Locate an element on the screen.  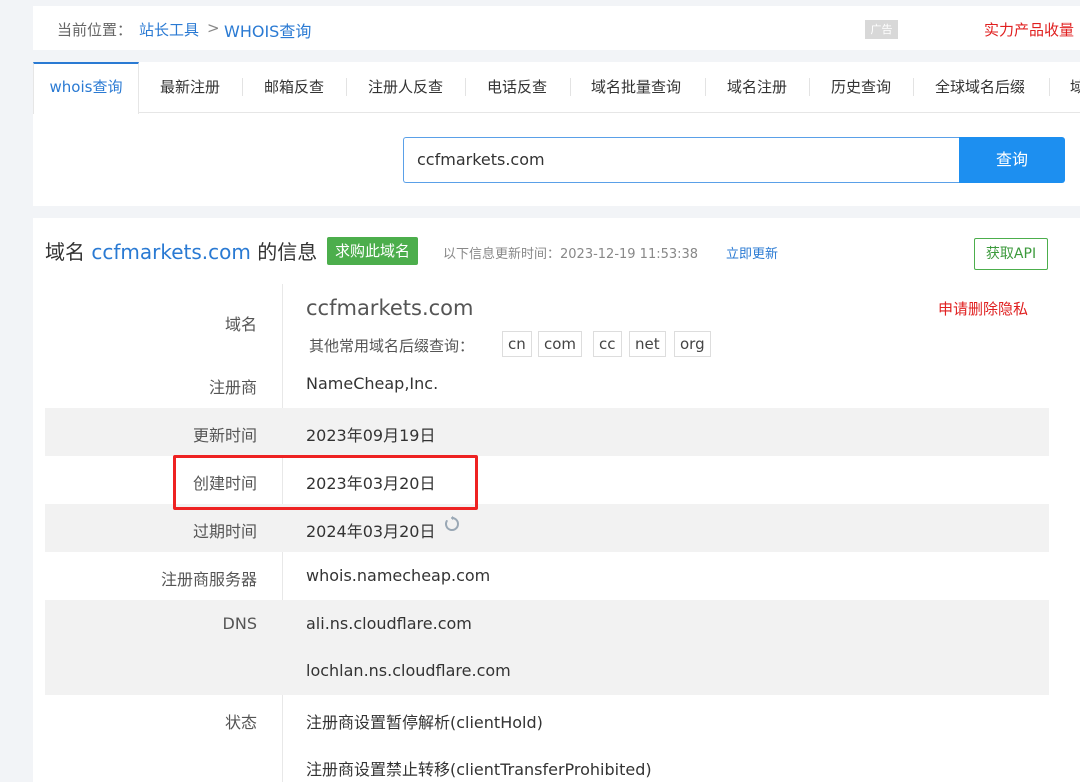
label-status: 状态 is located at coordinates (240, 722).